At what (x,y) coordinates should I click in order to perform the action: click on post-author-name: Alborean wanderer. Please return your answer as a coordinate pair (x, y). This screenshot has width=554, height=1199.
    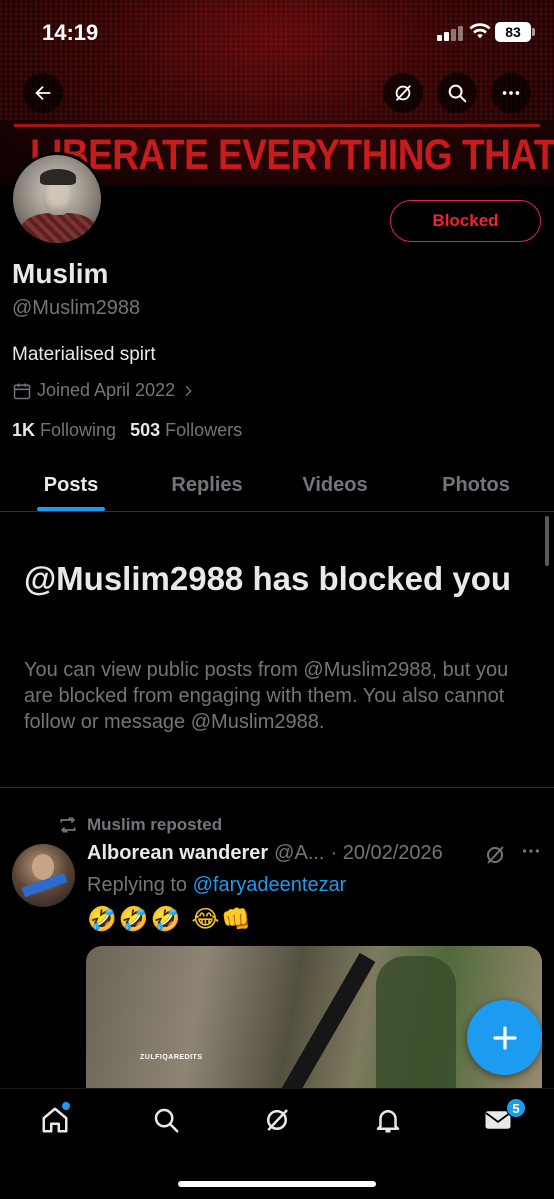
    Looking at the image, I should click on (177, 853).